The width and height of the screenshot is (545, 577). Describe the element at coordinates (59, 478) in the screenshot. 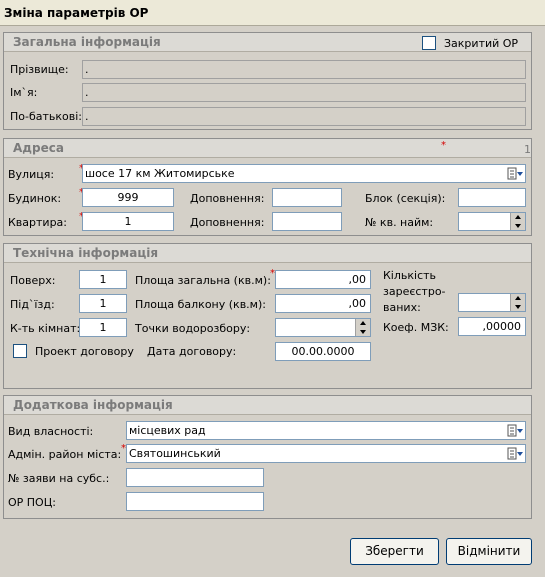

I see `subsidy-label: № заяви на субс.:` at that location.